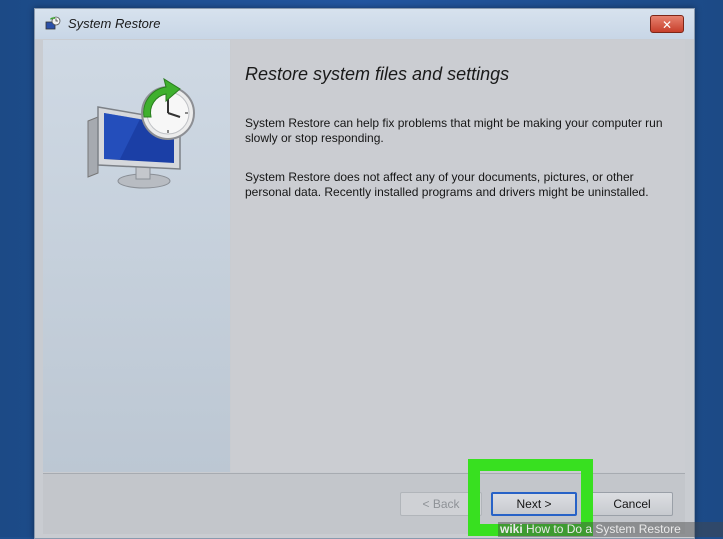 The image size is (723, 539). Describe the element at coordinates (141, 133) in the screenshot. I see `computer-clock-restore-icon` at that location.